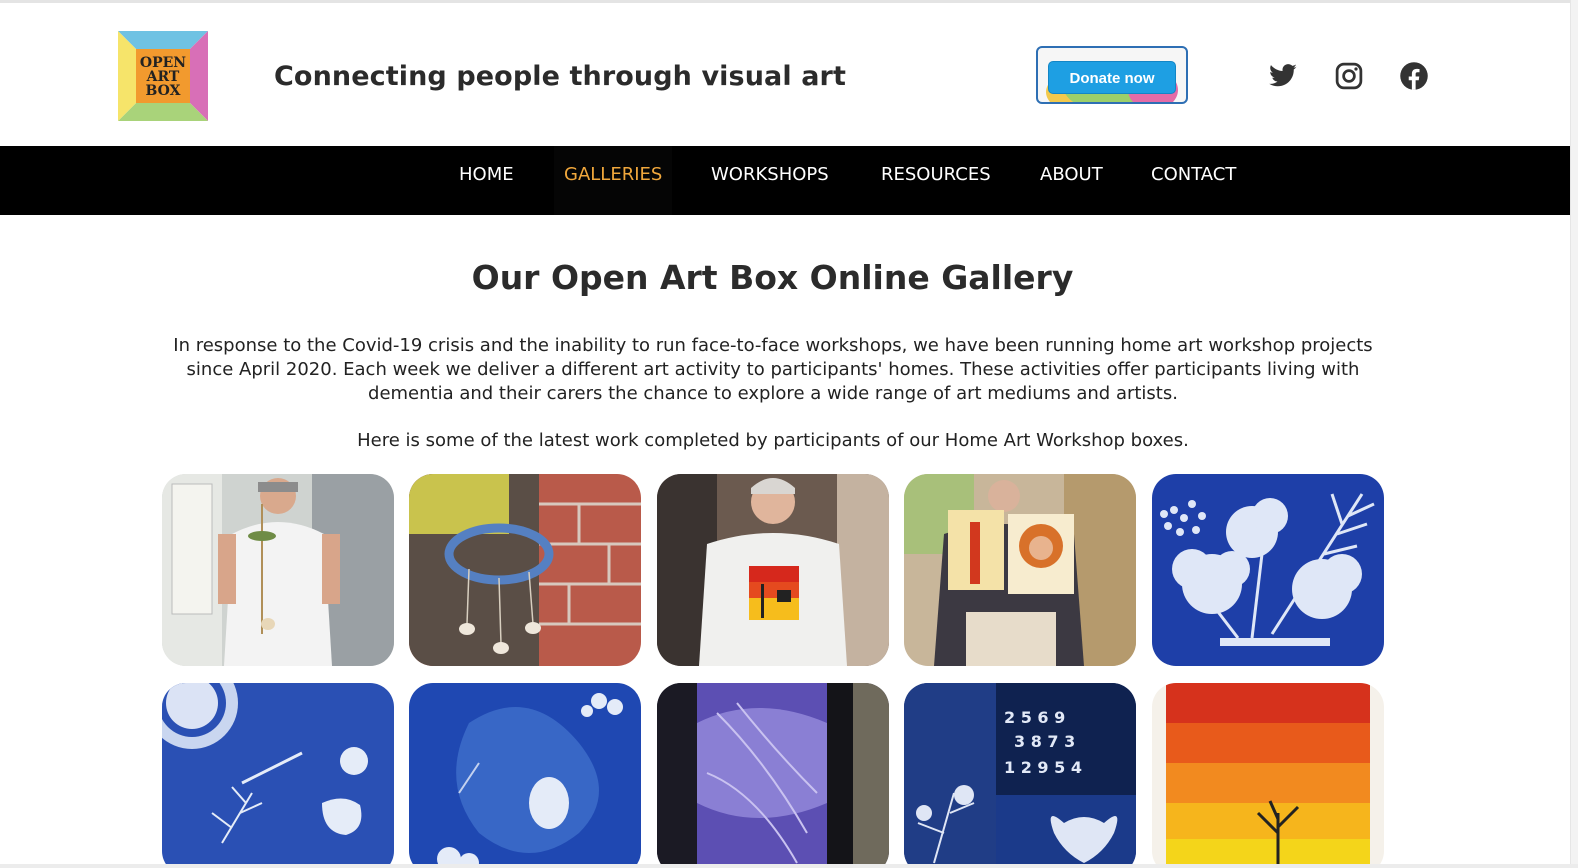  Describe the element at coordinates (1268, 775) in the screenshot. I see `gallery-image-sunset-tree-painting` at that location.